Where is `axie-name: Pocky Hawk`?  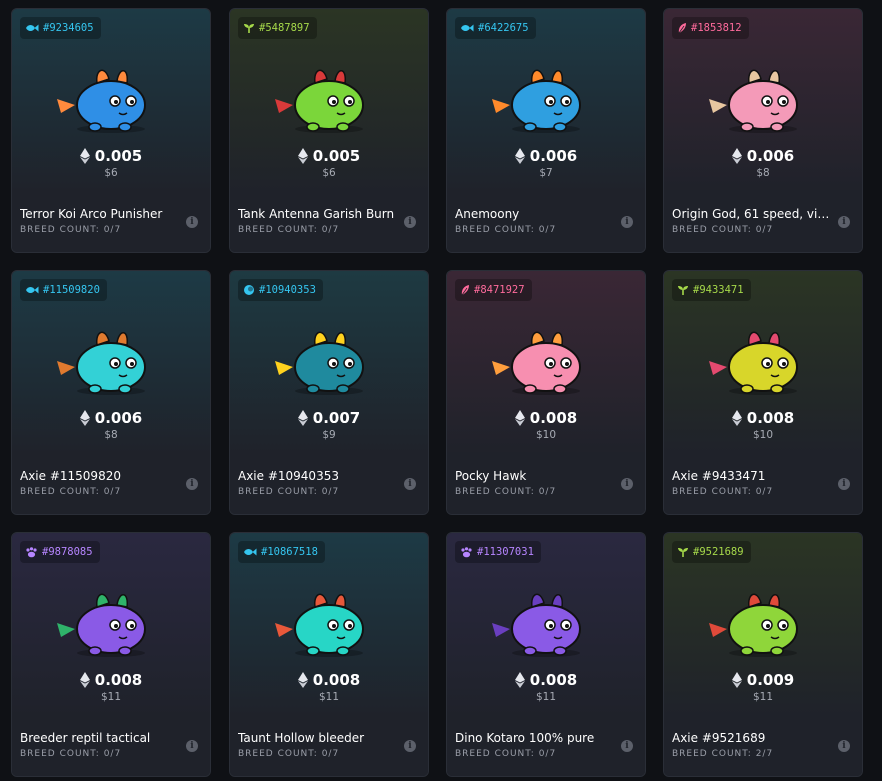 axie-name: Pocky Hawk is located at coordinates (491, 476).